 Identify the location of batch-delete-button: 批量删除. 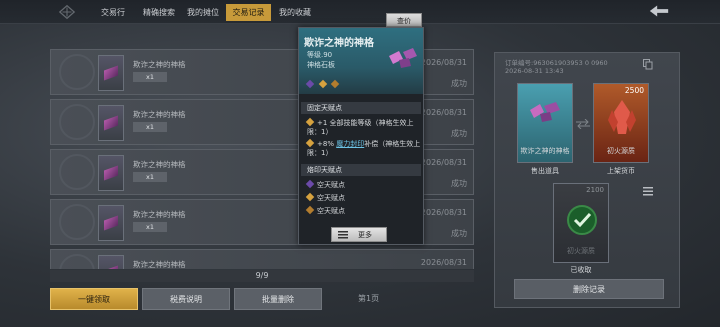
(278, 299).